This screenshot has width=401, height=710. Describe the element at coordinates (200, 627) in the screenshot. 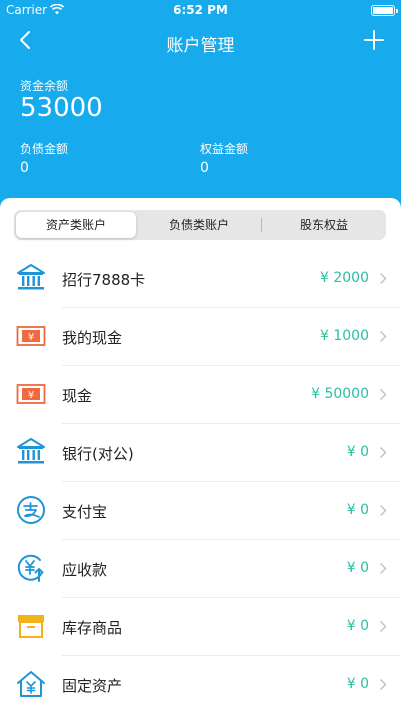

I see `account-row: 库存商品 ¥ 0` at that location.